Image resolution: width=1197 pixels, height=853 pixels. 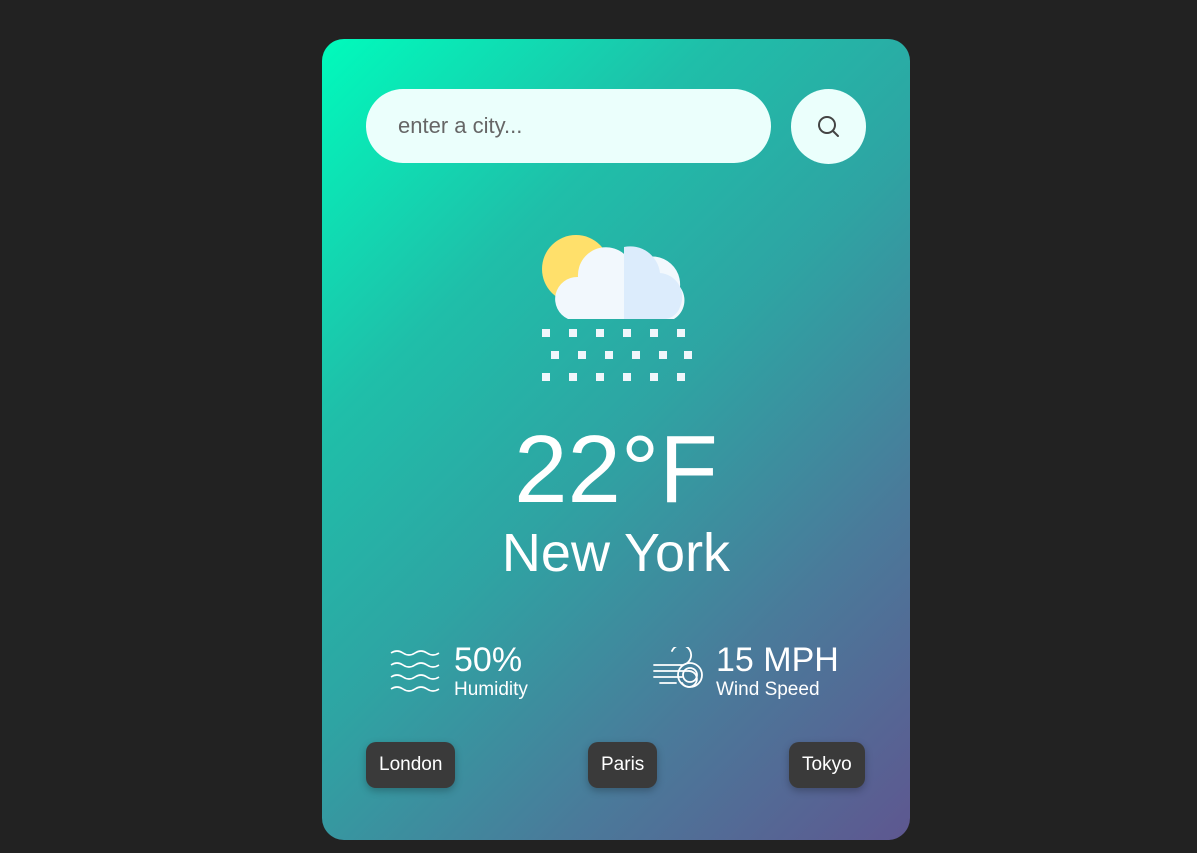 I want to click on snow-partly-cloudy-icon, so click(x=617, y=308).